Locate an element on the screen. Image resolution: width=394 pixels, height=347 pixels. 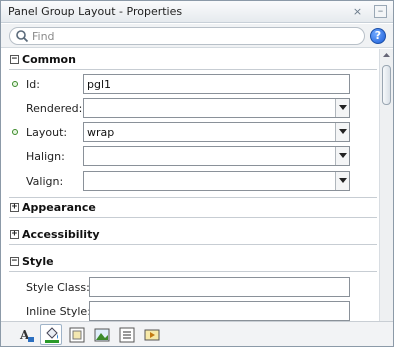
minimize-icon: – is located at coordinates (380, 11).